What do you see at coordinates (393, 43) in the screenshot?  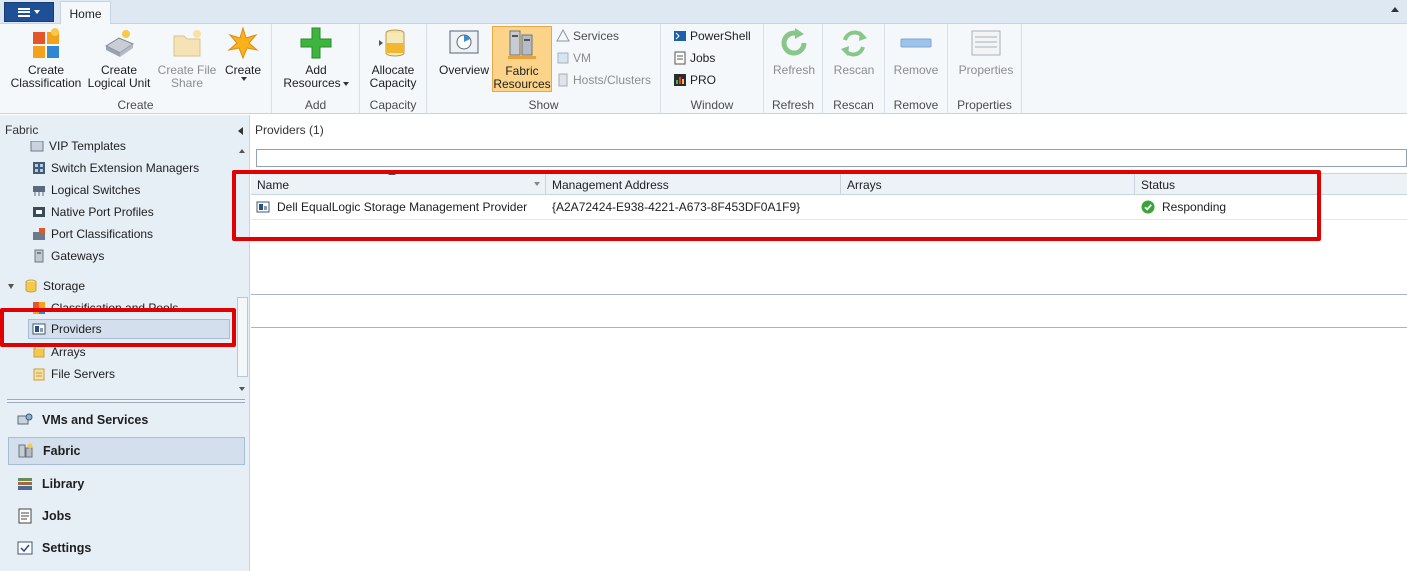 I see `database-icon` at bounding box center [393, 43].